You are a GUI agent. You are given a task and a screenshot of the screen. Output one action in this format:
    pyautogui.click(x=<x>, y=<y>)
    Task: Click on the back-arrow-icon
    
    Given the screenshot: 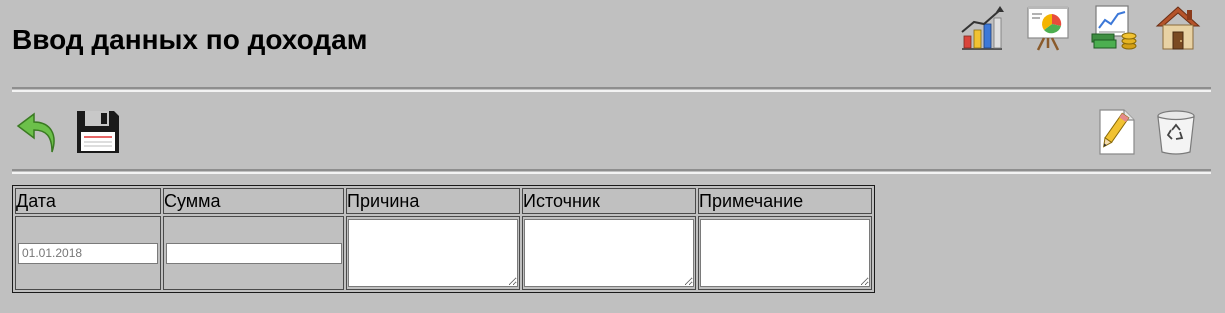 What is the action you would take?
    pyautogui.click(x=38, y=132)
    